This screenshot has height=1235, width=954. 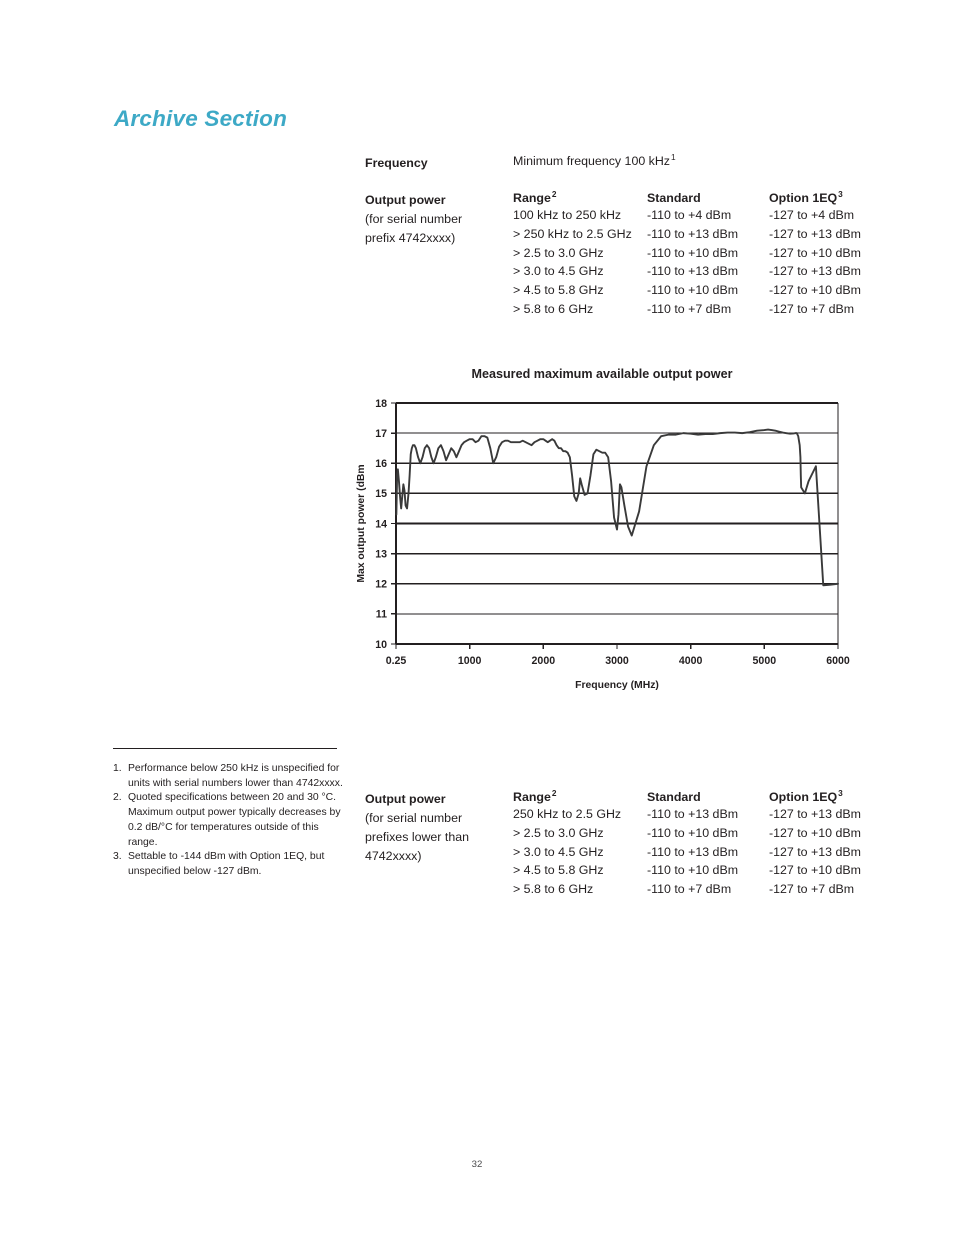 What do you see at coordinates (414, 818) in the screenshot?
I see `output-power-label-sub-1-bottom: (for serial number` at bounding box center [414, 818].